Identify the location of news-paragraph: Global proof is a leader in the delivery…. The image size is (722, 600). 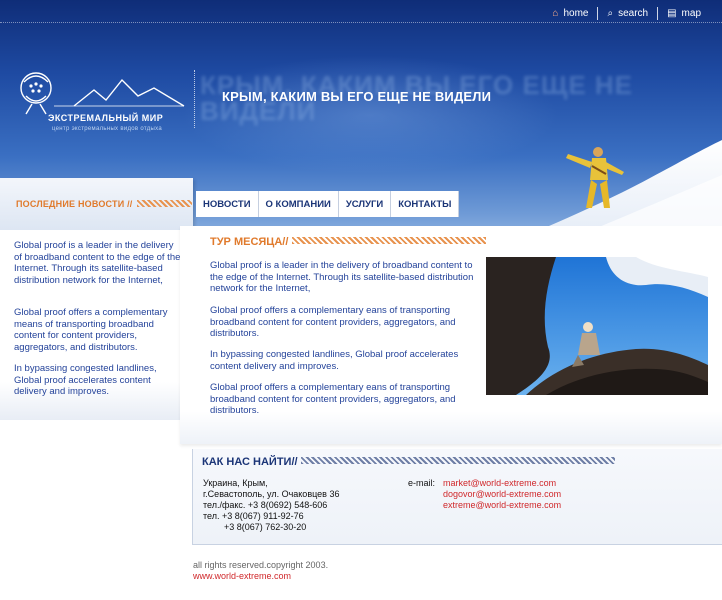
(97, 263).